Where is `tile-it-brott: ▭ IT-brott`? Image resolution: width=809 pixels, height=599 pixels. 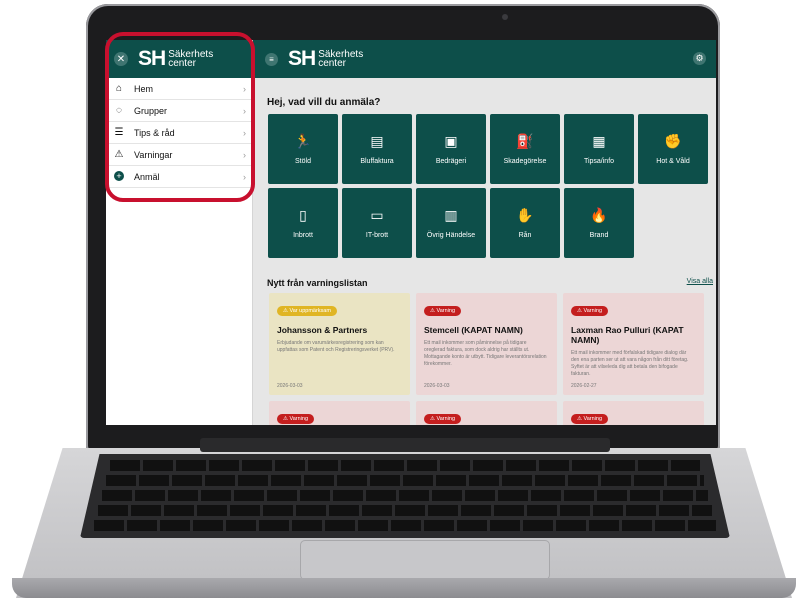
tile-it-brott: ▭ IT-brott is located at coordinates (377, 223).